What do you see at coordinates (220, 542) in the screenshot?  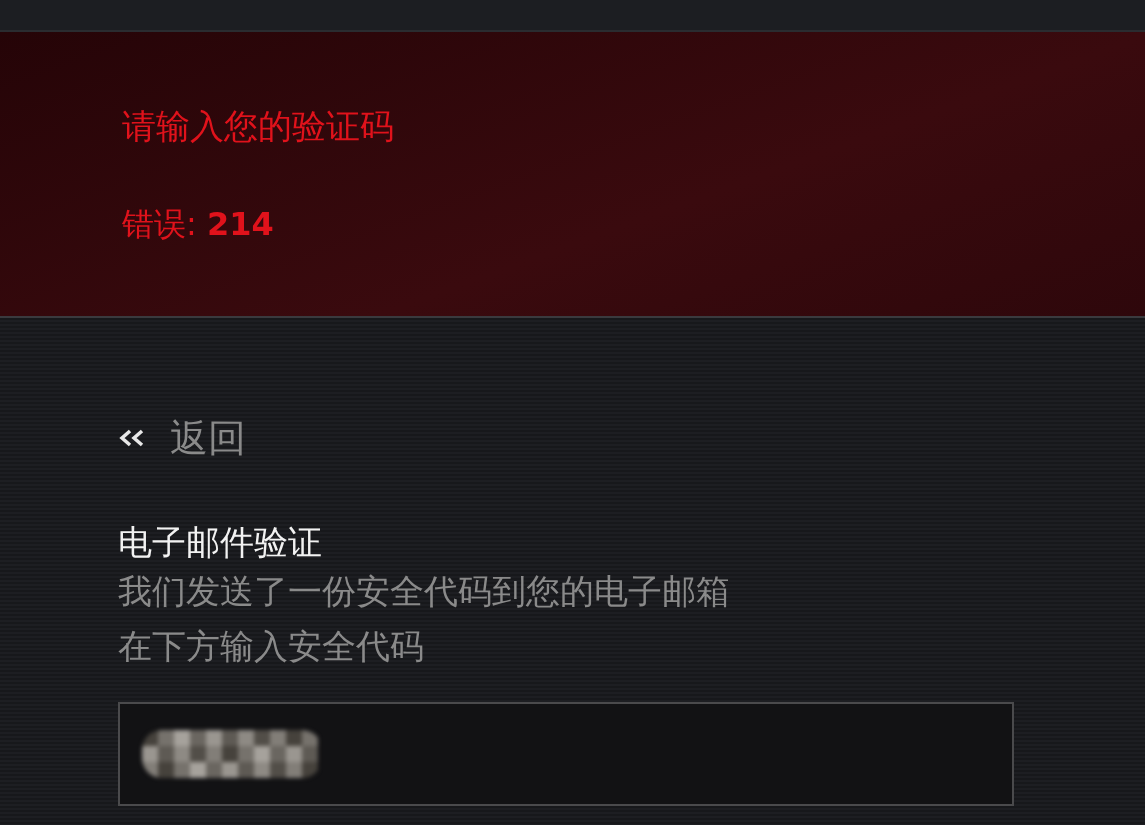 I see `section-title: 电子邮件验证` at bounding box center [220, 542].